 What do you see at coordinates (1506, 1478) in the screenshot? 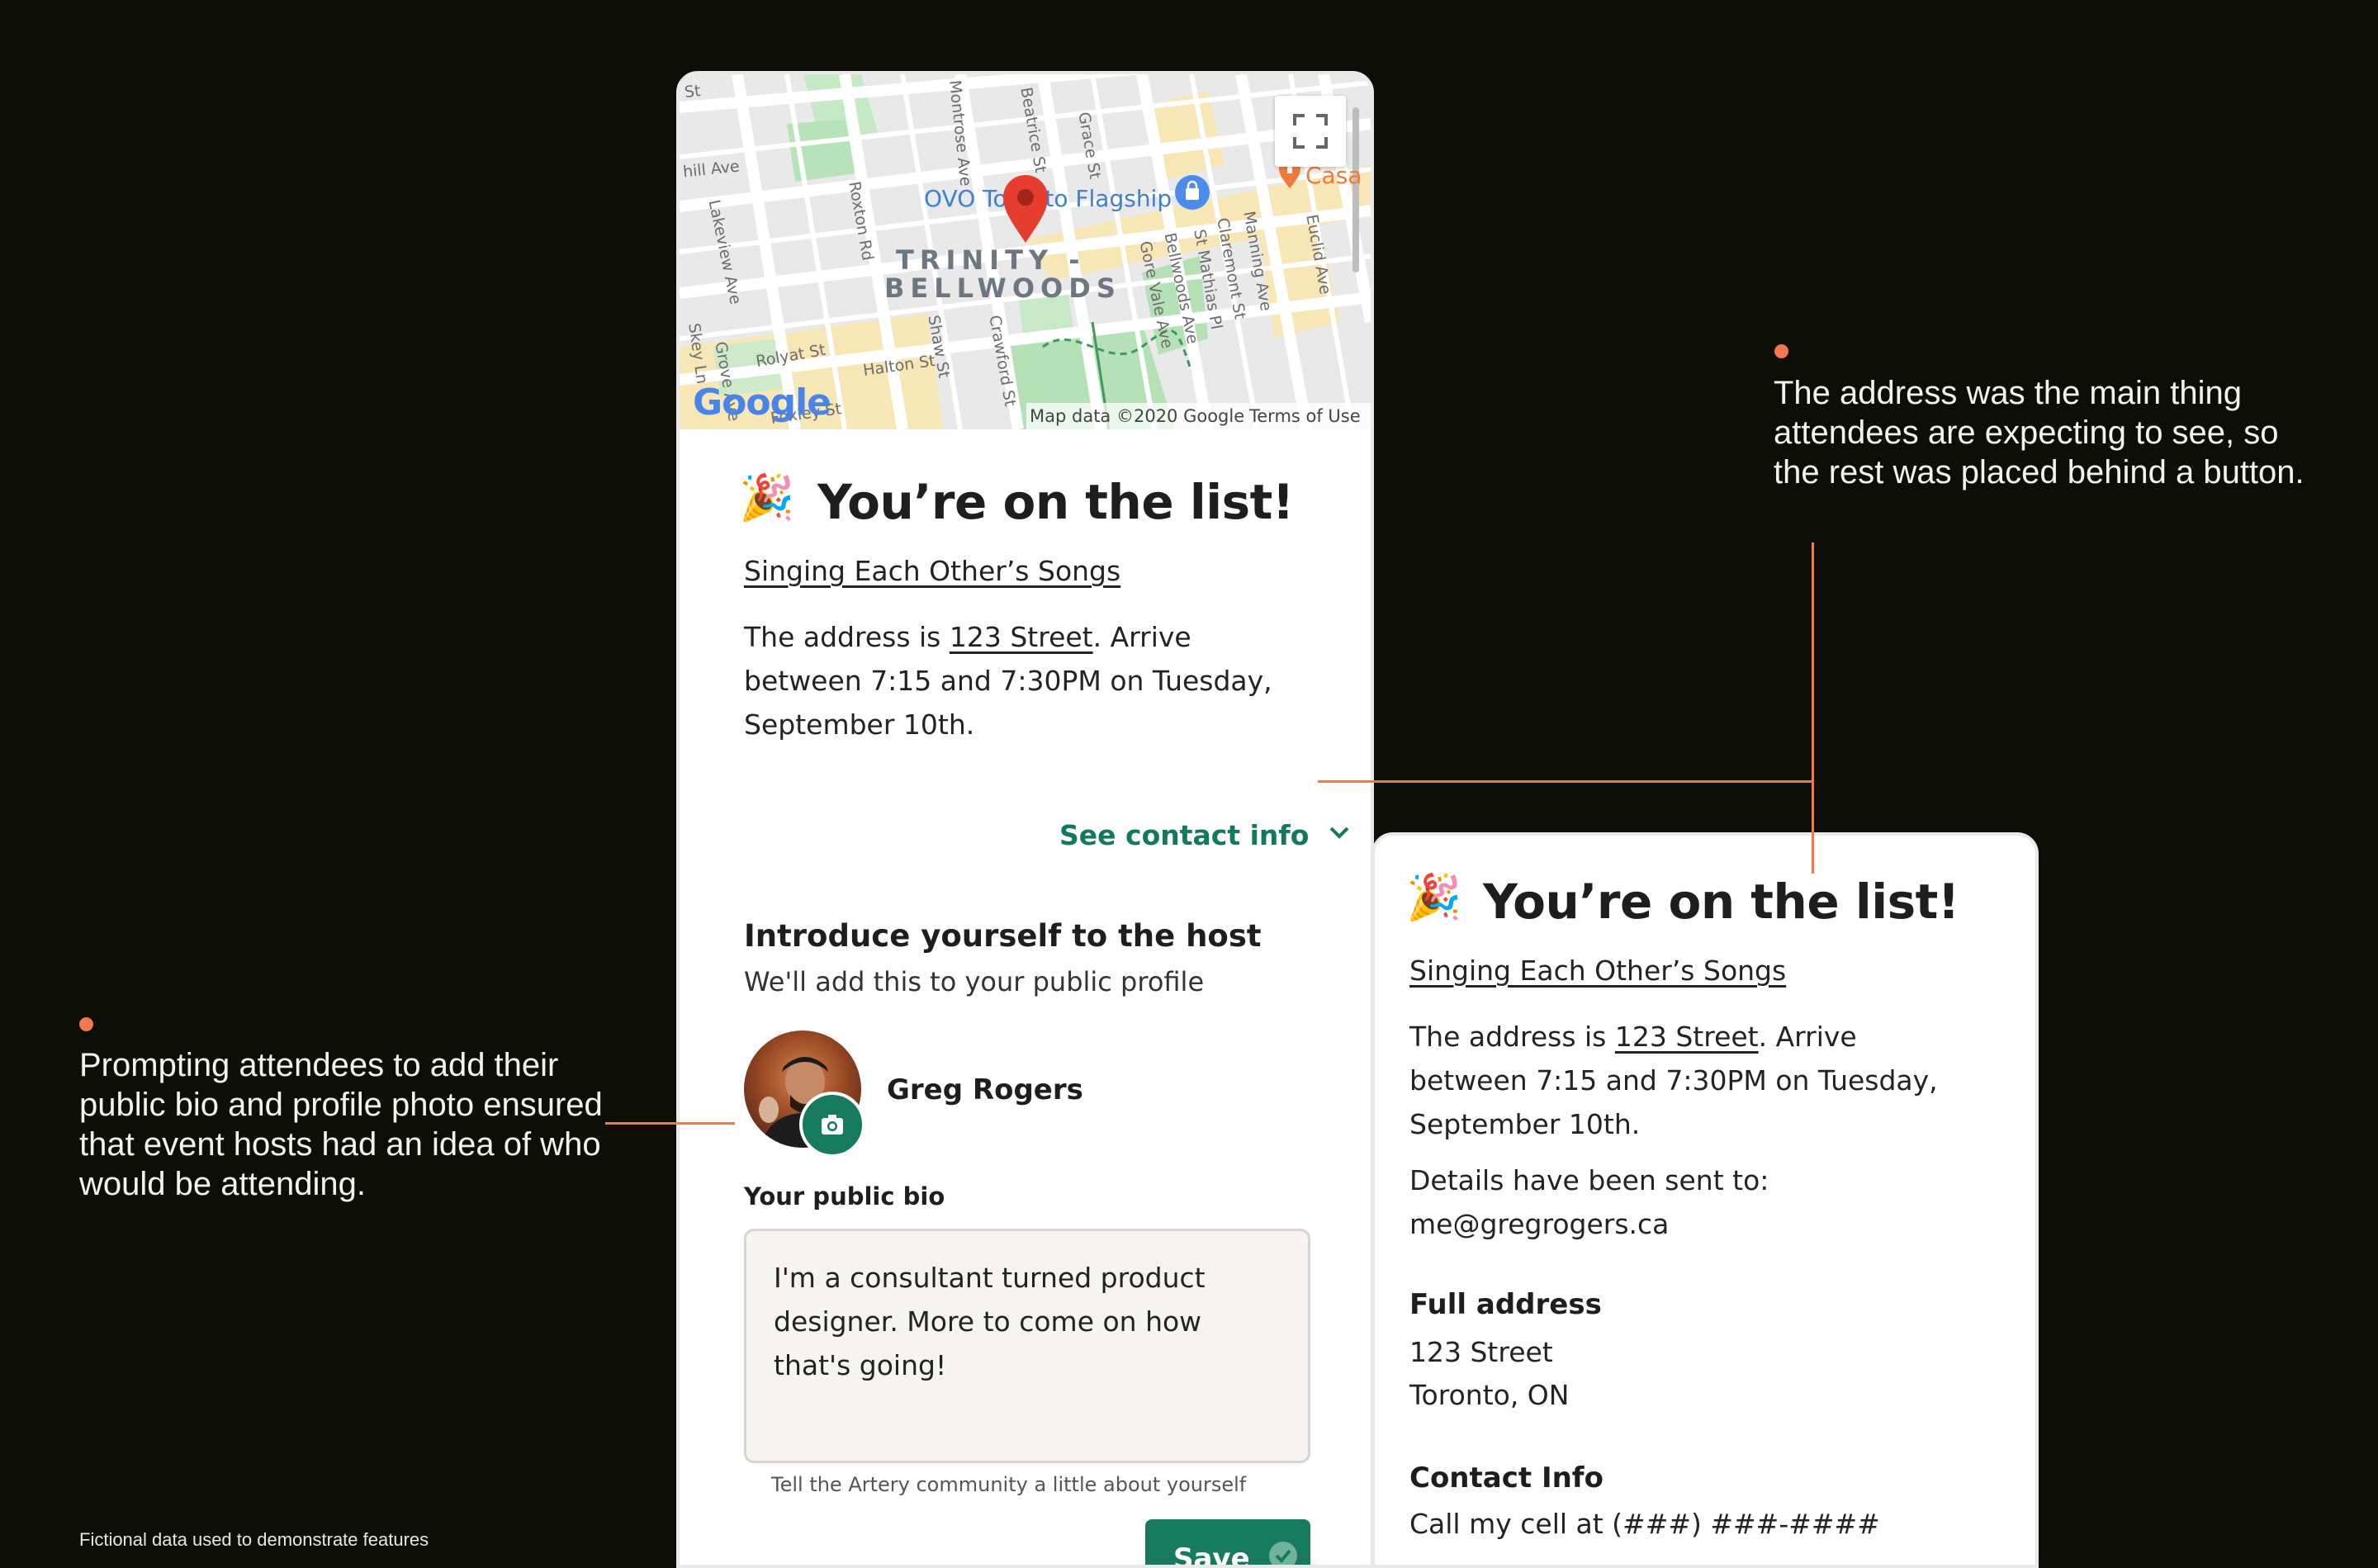
I see `contact-info-heading: Contact Info` at bounding box center [1506, 1478].